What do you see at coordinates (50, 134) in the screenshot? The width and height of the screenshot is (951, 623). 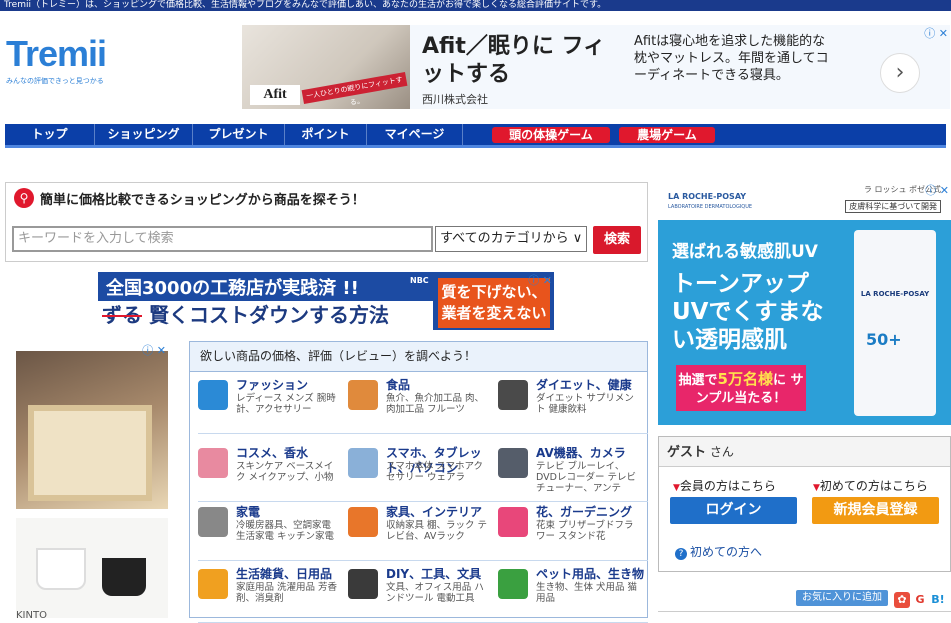 I see `nav-top: トップ` at bounding box center [50, 134].